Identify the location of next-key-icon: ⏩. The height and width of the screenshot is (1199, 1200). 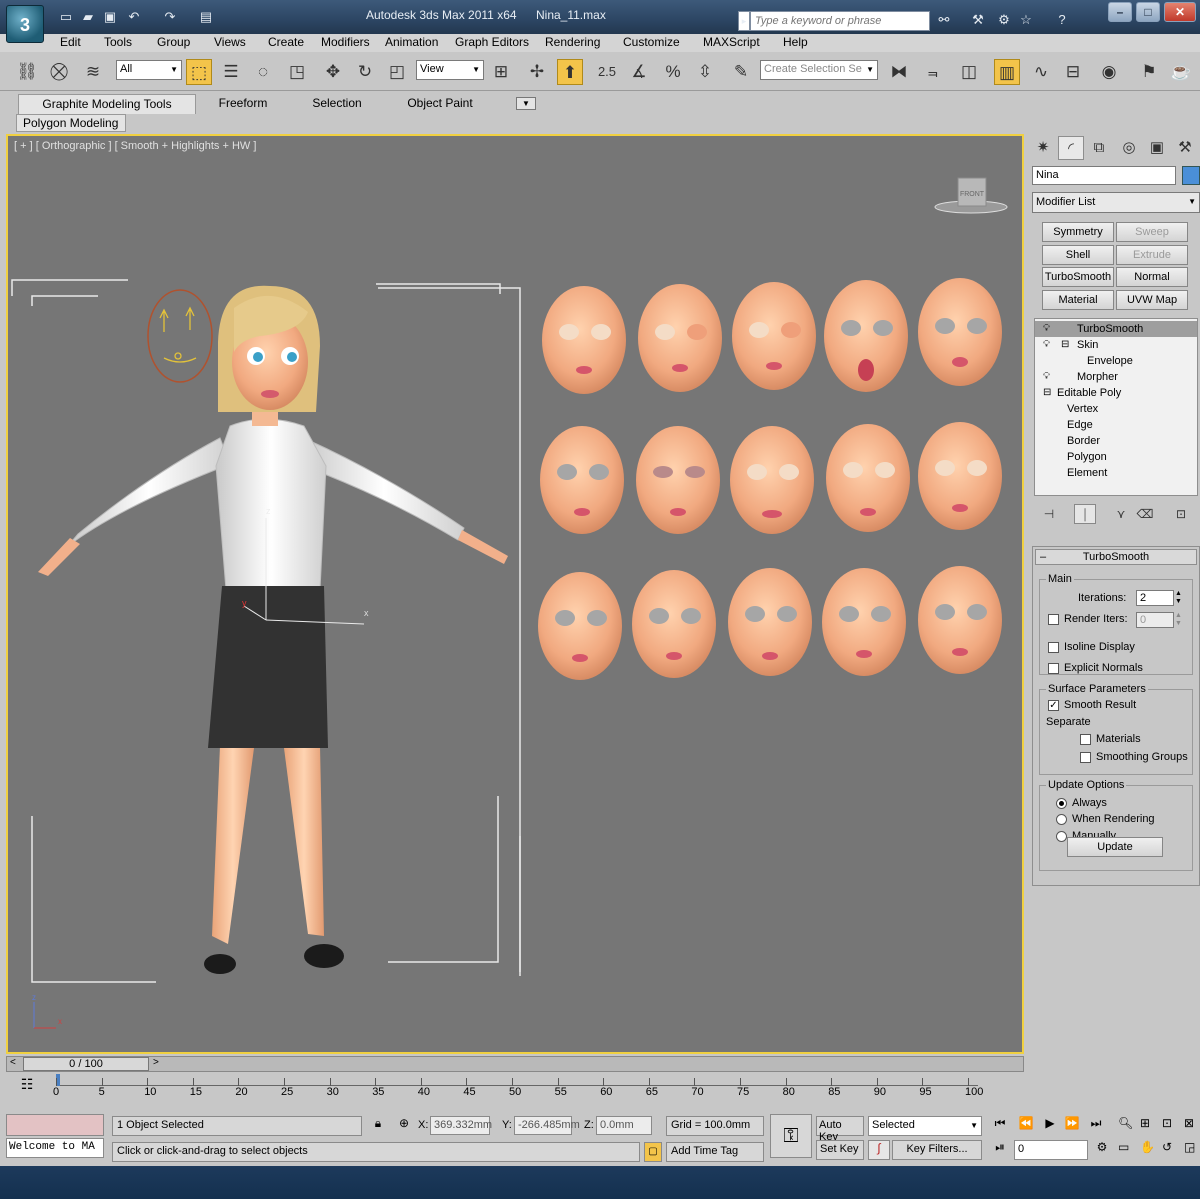
(1072, 1126).